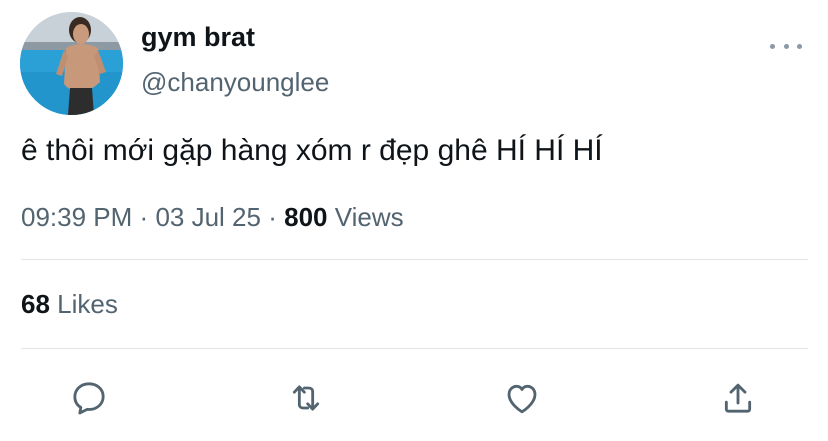 The width and height of the screenshot is (828, 441). Describe the element at coordinates (369, 217) in the screenshot. I see `views-label: Views` at that location.